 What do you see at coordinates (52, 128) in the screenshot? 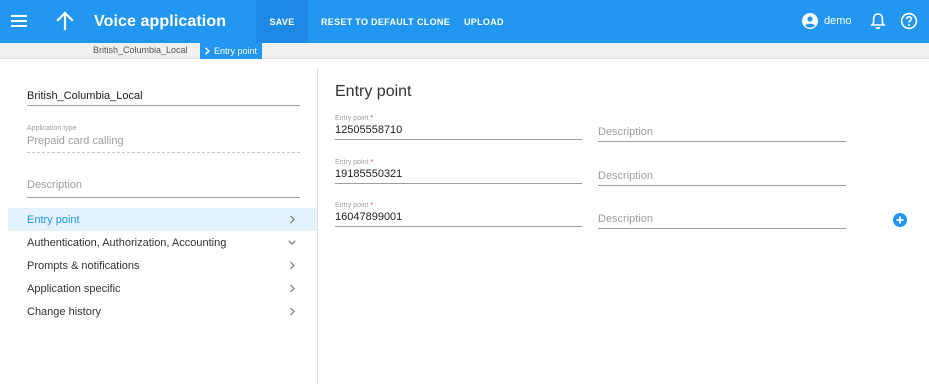
I see `app-type-label: Application type` at bounding box center [52, 128].